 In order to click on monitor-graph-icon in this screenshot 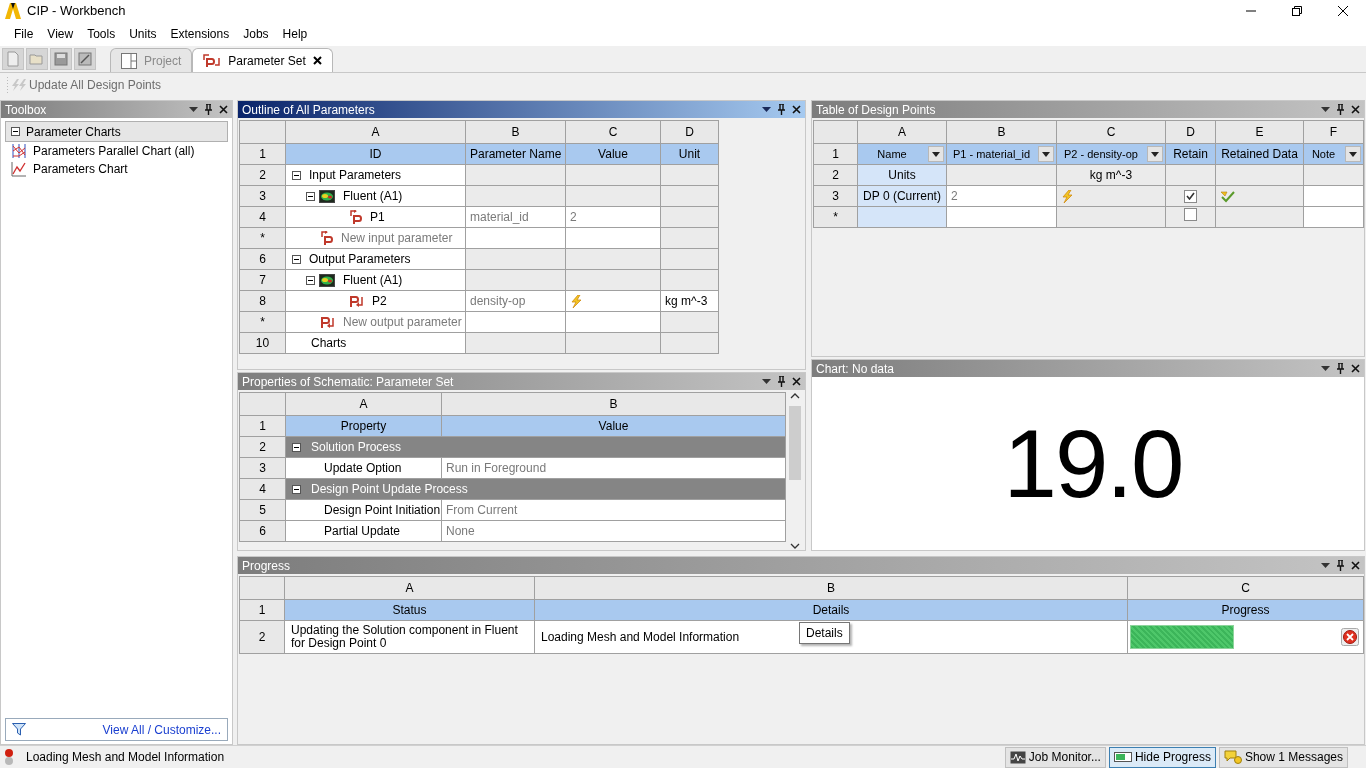, I will do `click(1017, 757)`.